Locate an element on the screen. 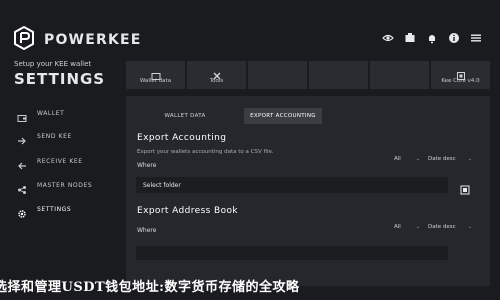 The width and height of the screenshot is (500, 300). bell-icon is located at coordinates (432, 38).